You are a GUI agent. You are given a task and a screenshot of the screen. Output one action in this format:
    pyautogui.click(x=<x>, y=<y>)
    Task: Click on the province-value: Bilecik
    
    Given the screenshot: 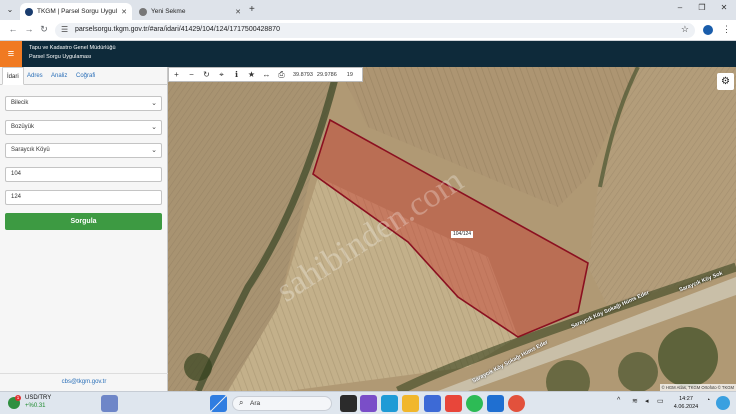 What is the action you would take?
    pyautogui.click(x=20, y=103)
    